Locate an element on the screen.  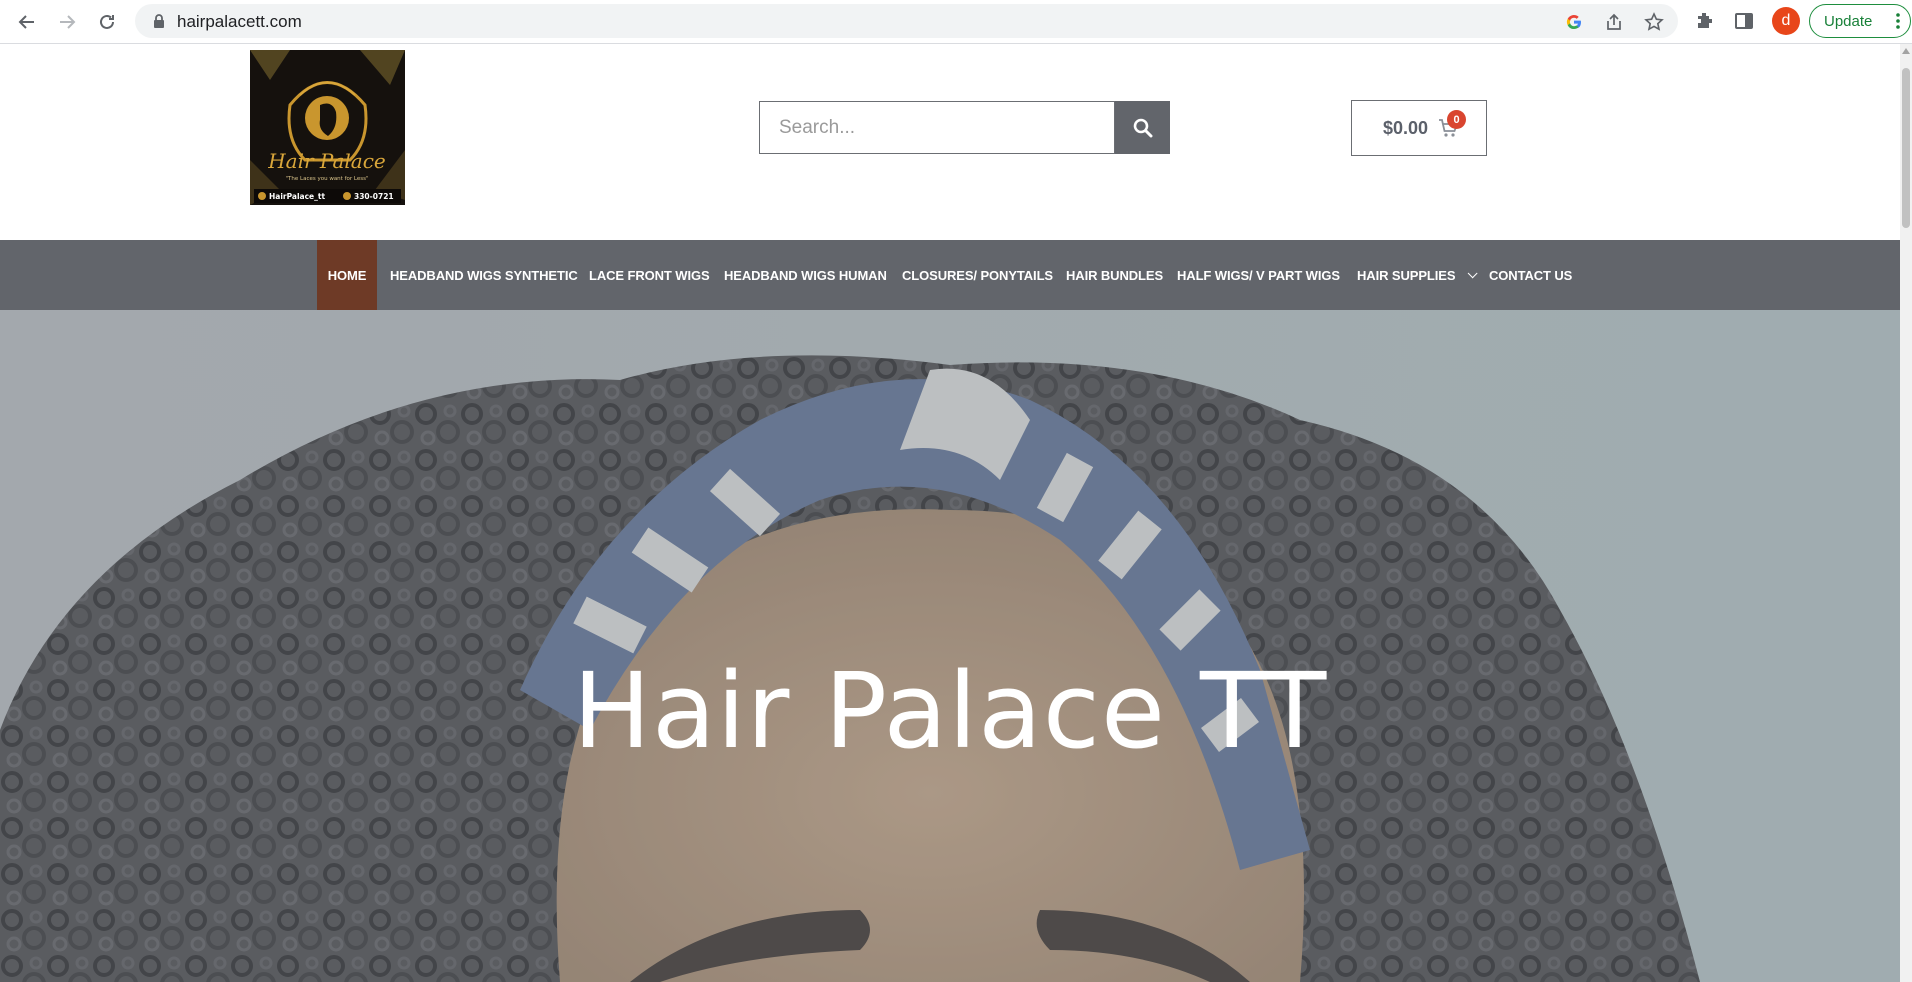
share-icon is located at coordinates (1614, 22).